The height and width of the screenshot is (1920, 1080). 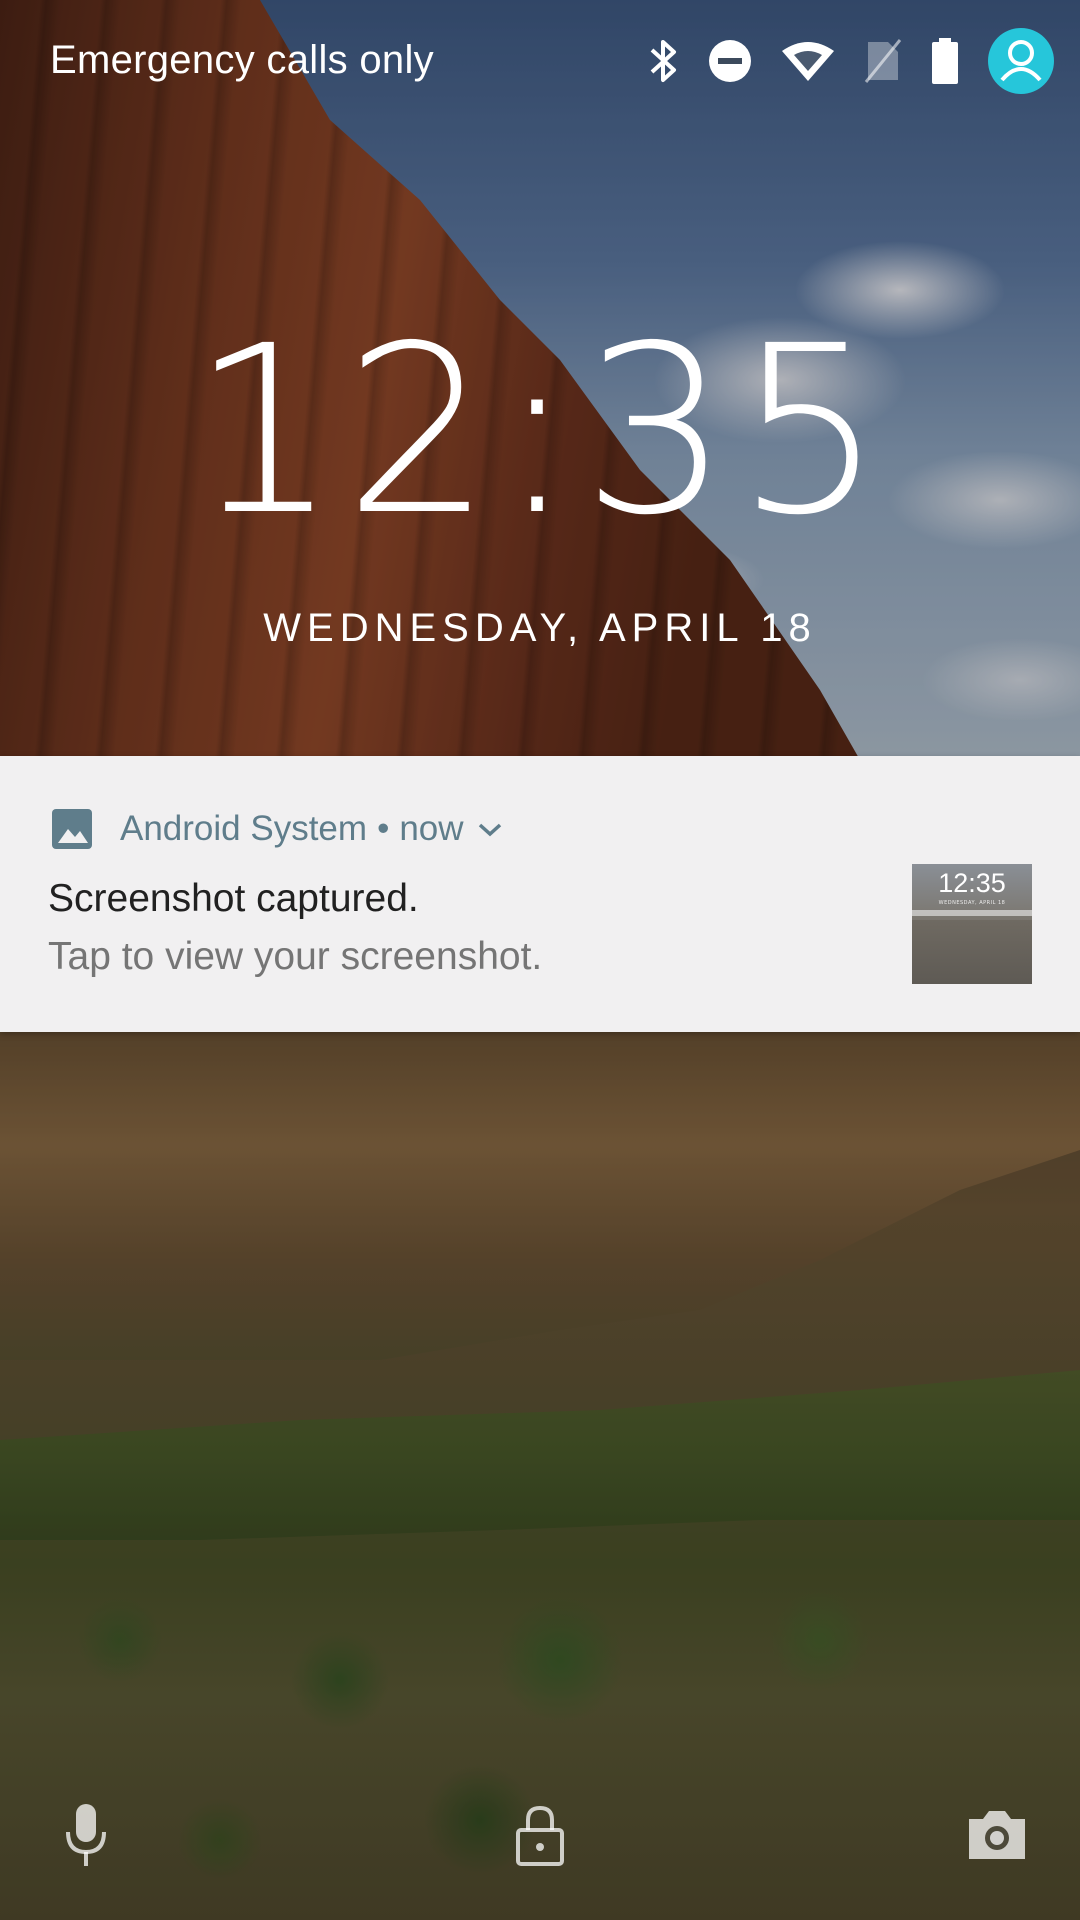 I want to click on notification-app-name: Android System, so click(x=244, y=828).